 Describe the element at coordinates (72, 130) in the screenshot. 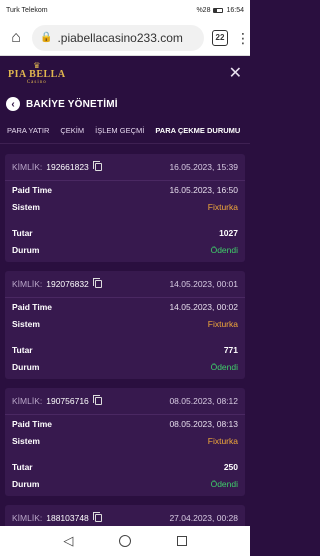

I see `tab-cekim: ÇEKİM` at that location.